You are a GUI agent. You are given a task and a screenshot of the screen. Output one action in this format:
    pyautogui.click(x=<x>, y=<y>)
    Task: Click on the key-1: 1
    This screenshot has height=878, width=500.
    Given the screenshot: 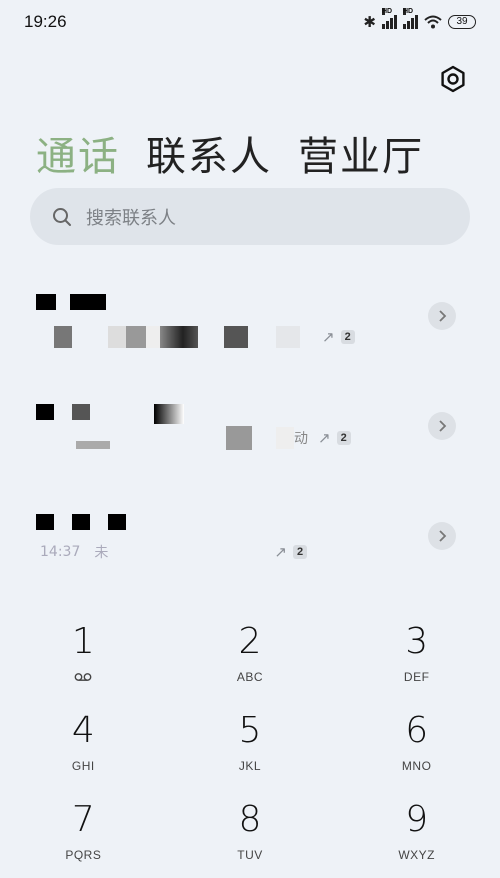 What is the action you would take?
    pyautogui.click(x=83, y=656)
    